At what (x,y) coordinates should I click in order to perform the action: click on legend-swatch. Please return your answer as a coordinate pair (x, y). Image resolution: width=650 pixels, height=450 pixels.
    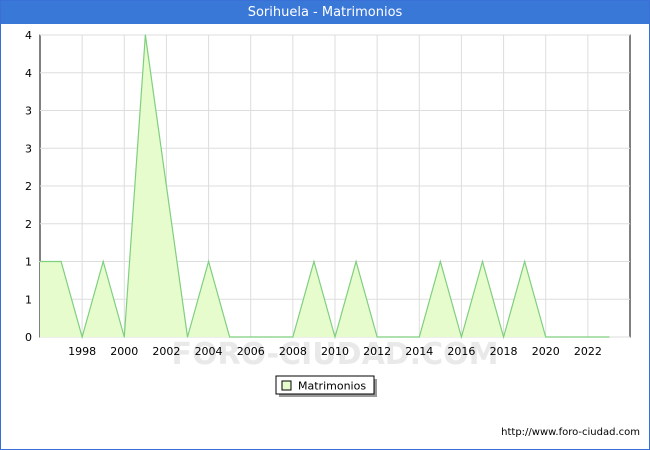
    Looking at the image, I should click on (286, 385).